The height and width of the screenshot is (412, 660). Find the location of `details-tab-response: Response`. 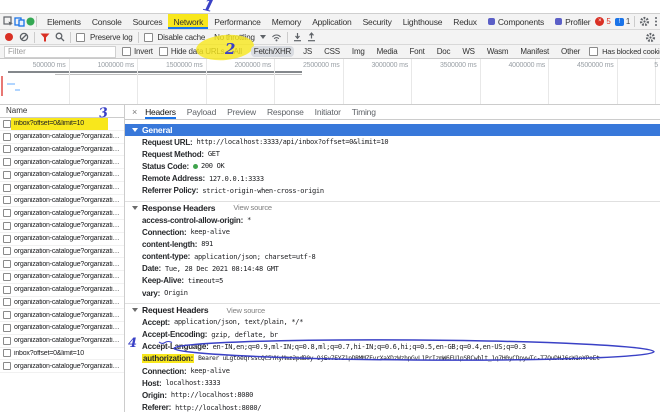

details-tab-response: Response is located at coordinates (285, 111).